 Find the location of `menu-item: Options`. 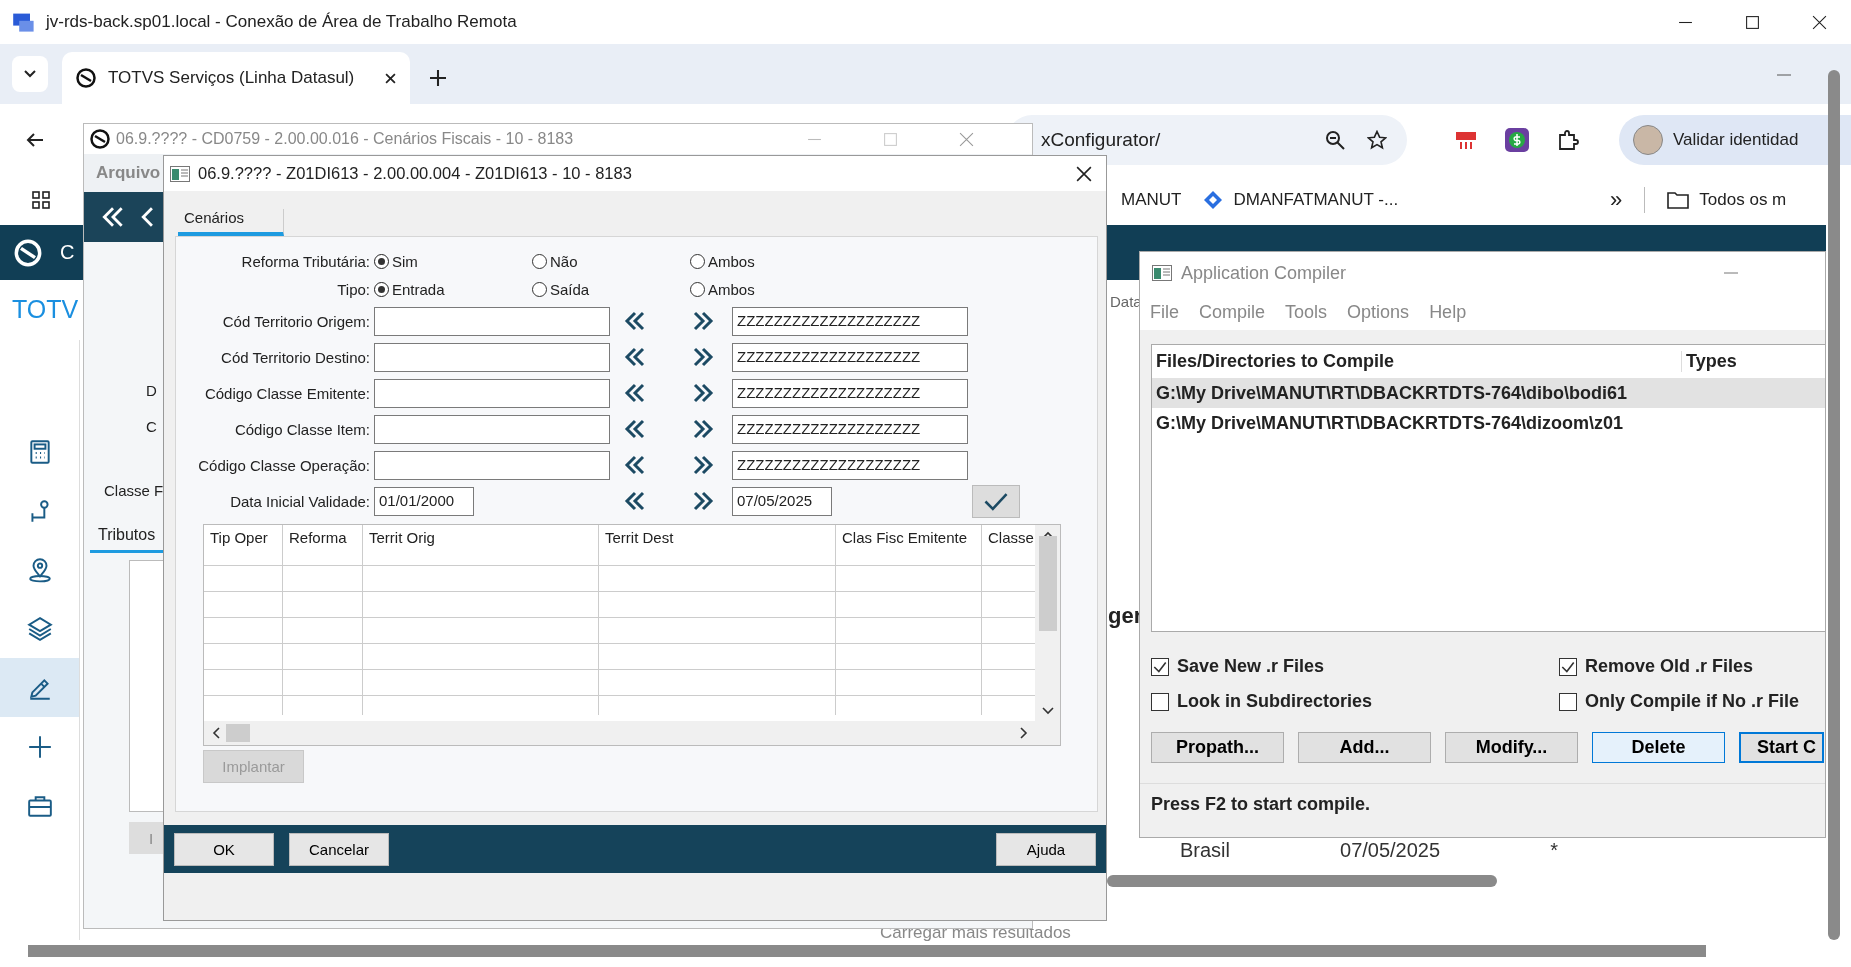

menu-item: Options is located at coordinates (1378, 312).